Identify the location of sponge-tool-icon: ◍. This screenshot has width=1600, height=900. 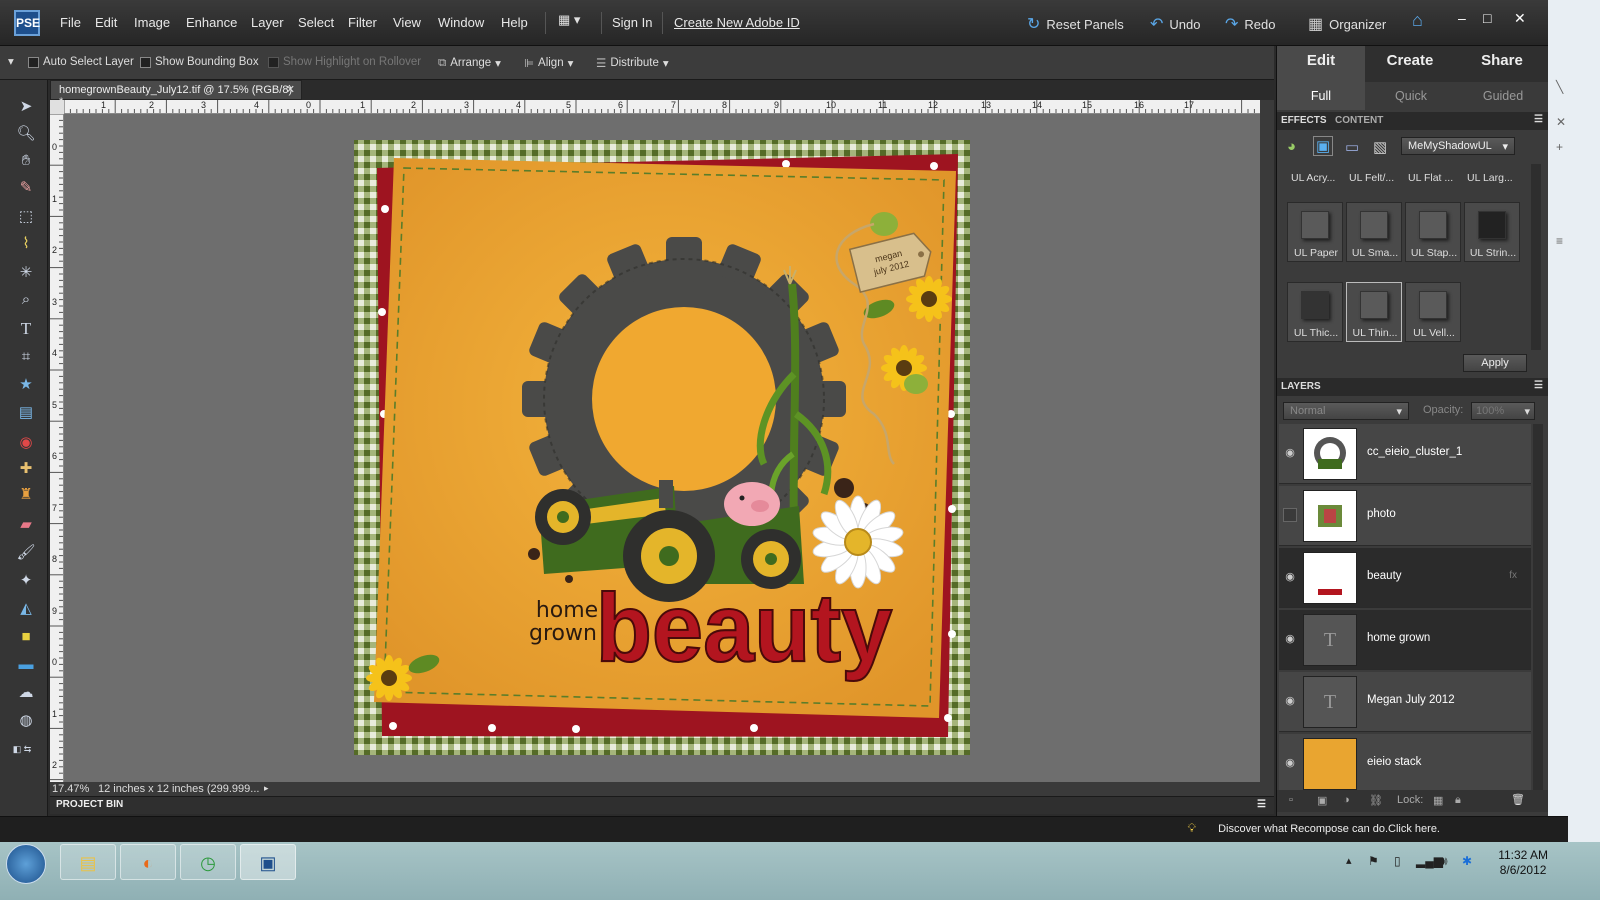
(26, 721).